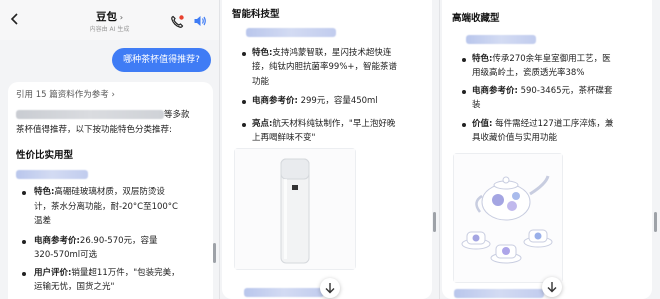  What do you see at coordinates (96, 241) in the screenshot?
I see `price-line-1: 电商参考价:26.90-570元，容量` at bounding box center [96, 241].